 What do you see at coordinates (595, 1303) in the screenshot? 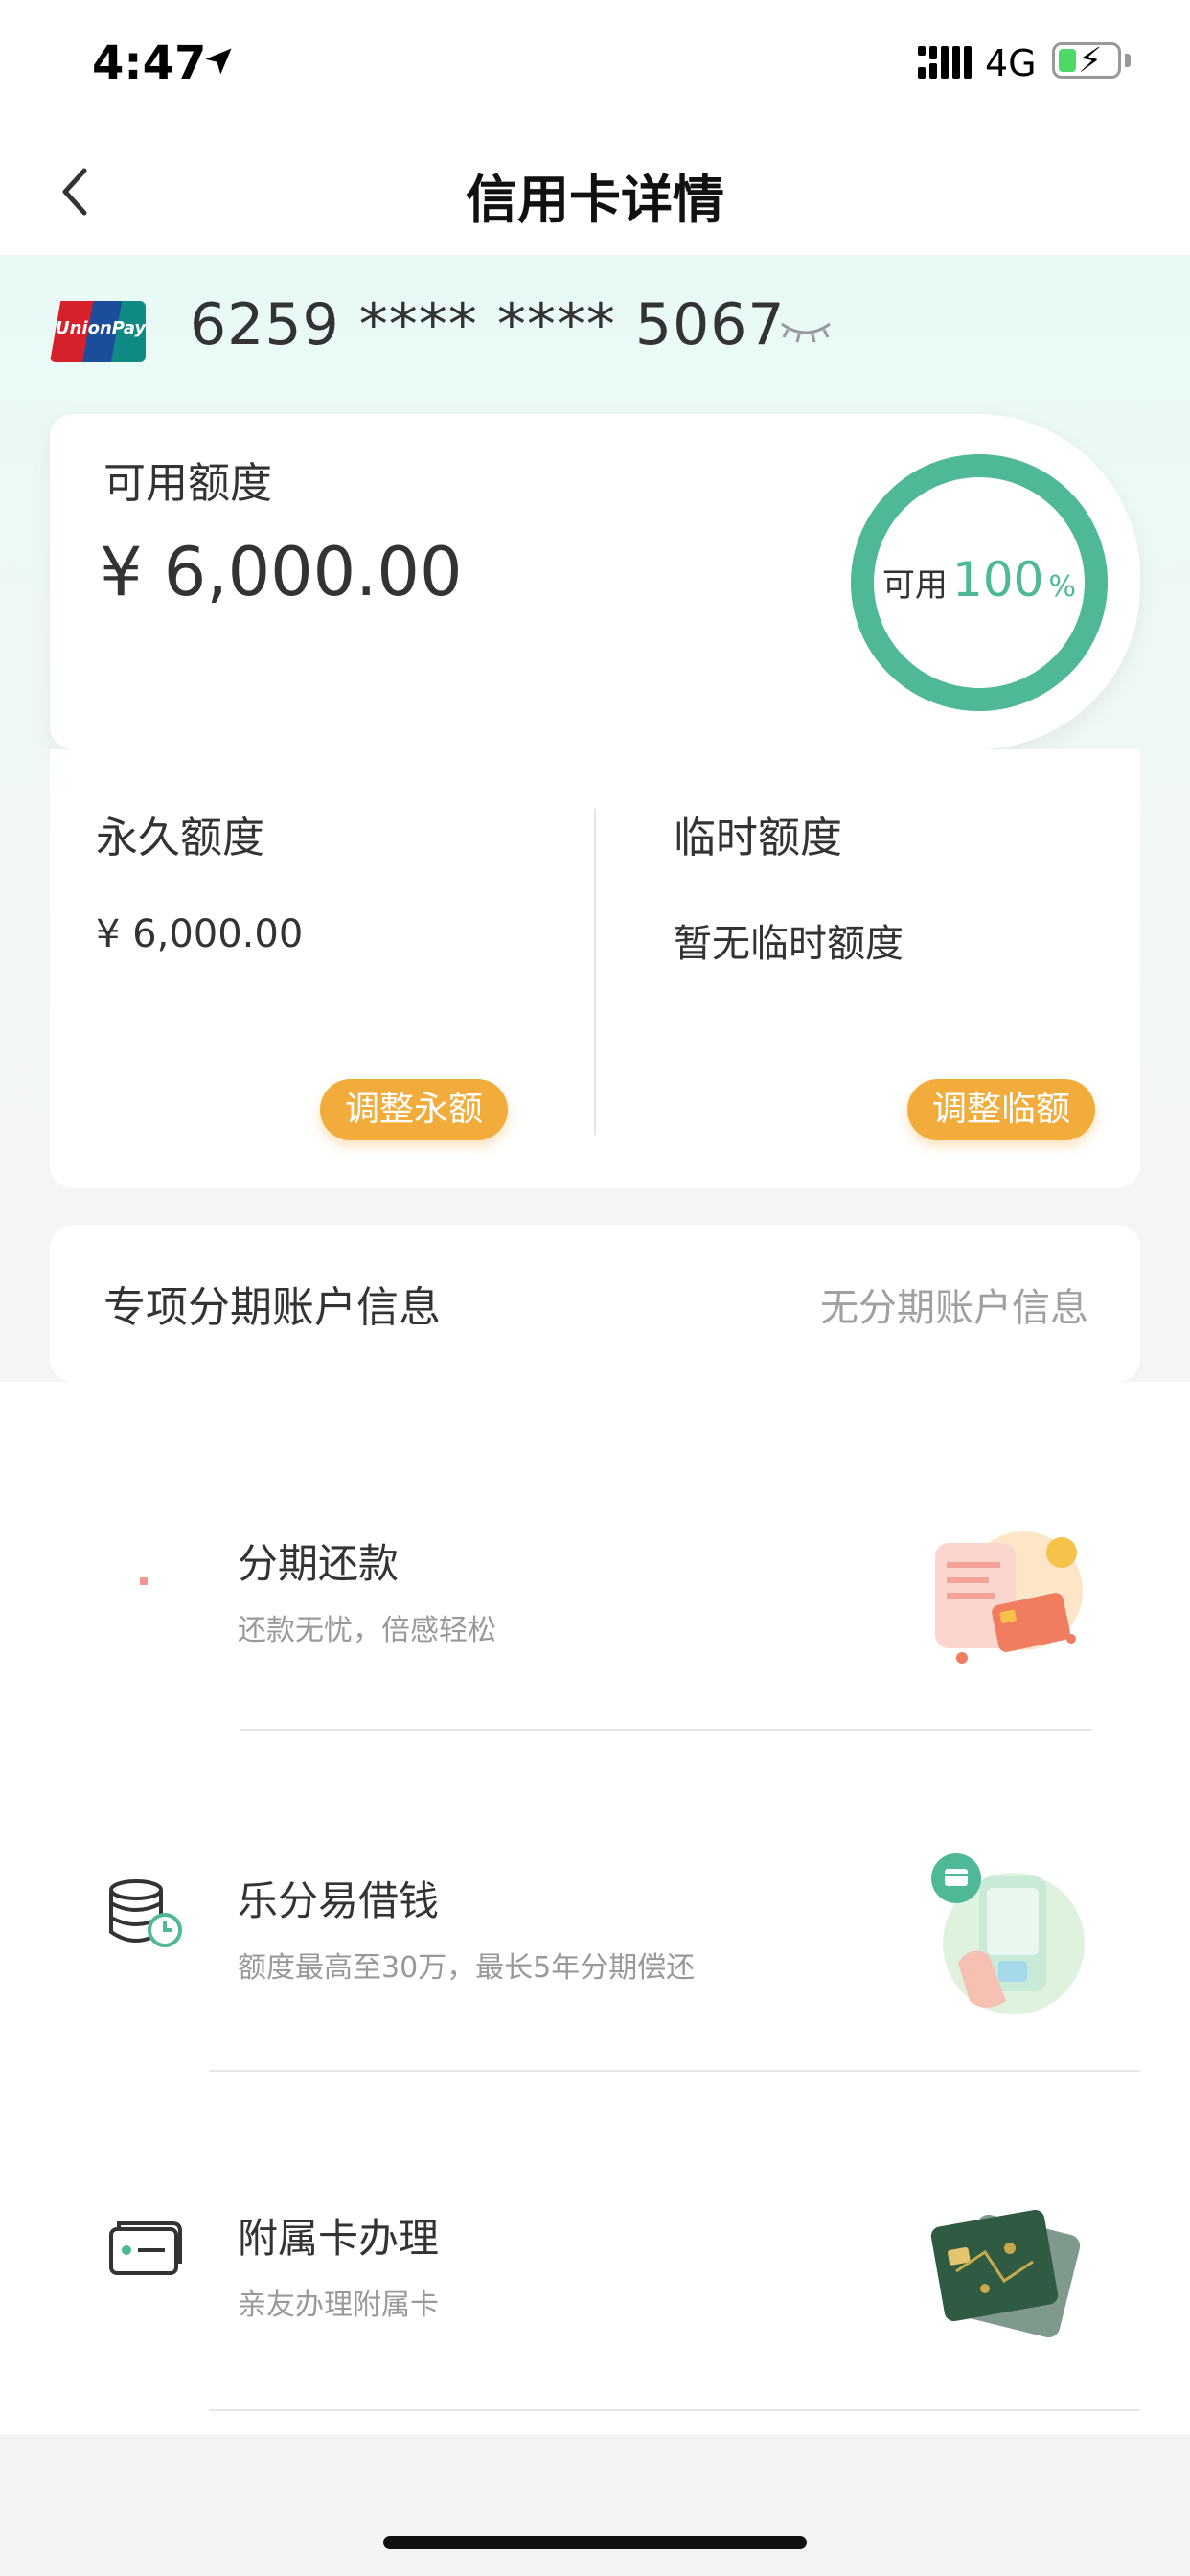
I see `installment-account-row: 专项分期账户信息 无分期账户信息` at bounding box center [595, 1303].